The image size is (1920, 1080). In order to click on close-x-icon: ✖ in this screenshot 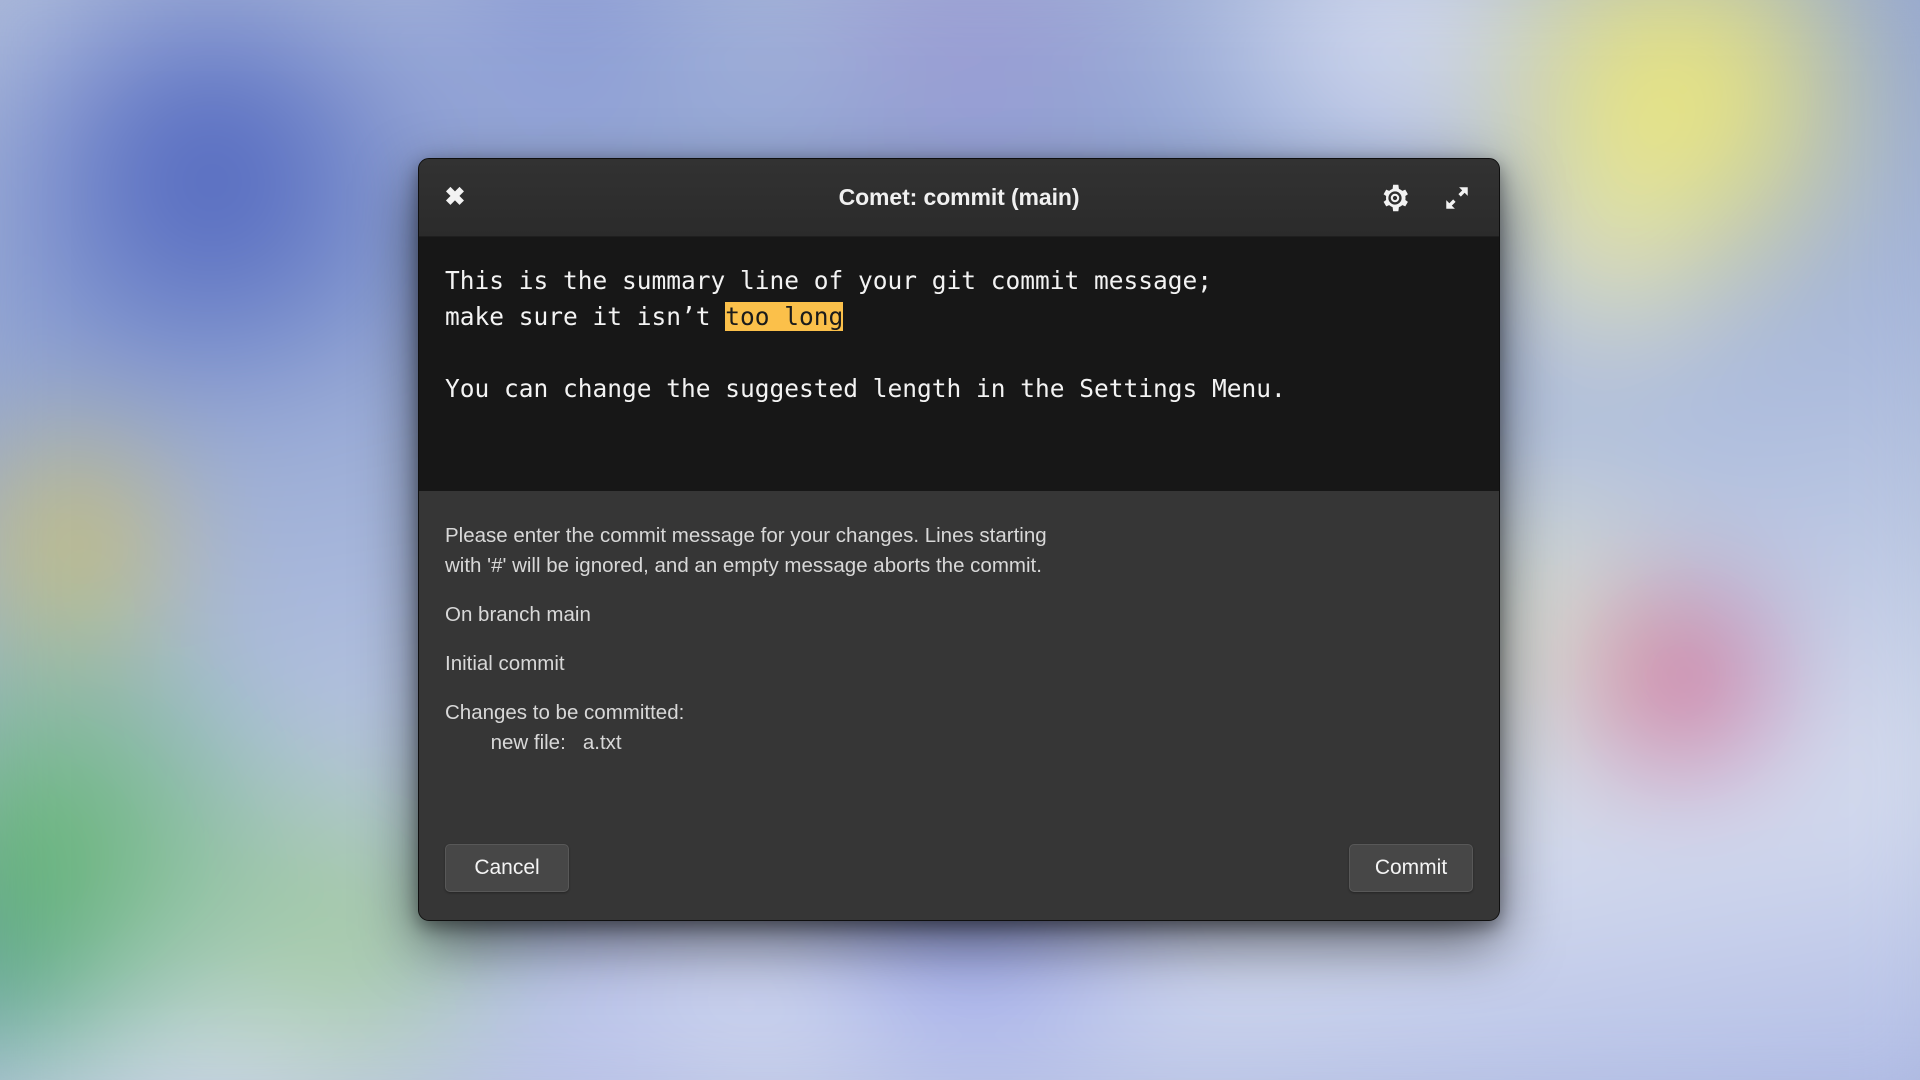, I will do `click(455, 197)`.